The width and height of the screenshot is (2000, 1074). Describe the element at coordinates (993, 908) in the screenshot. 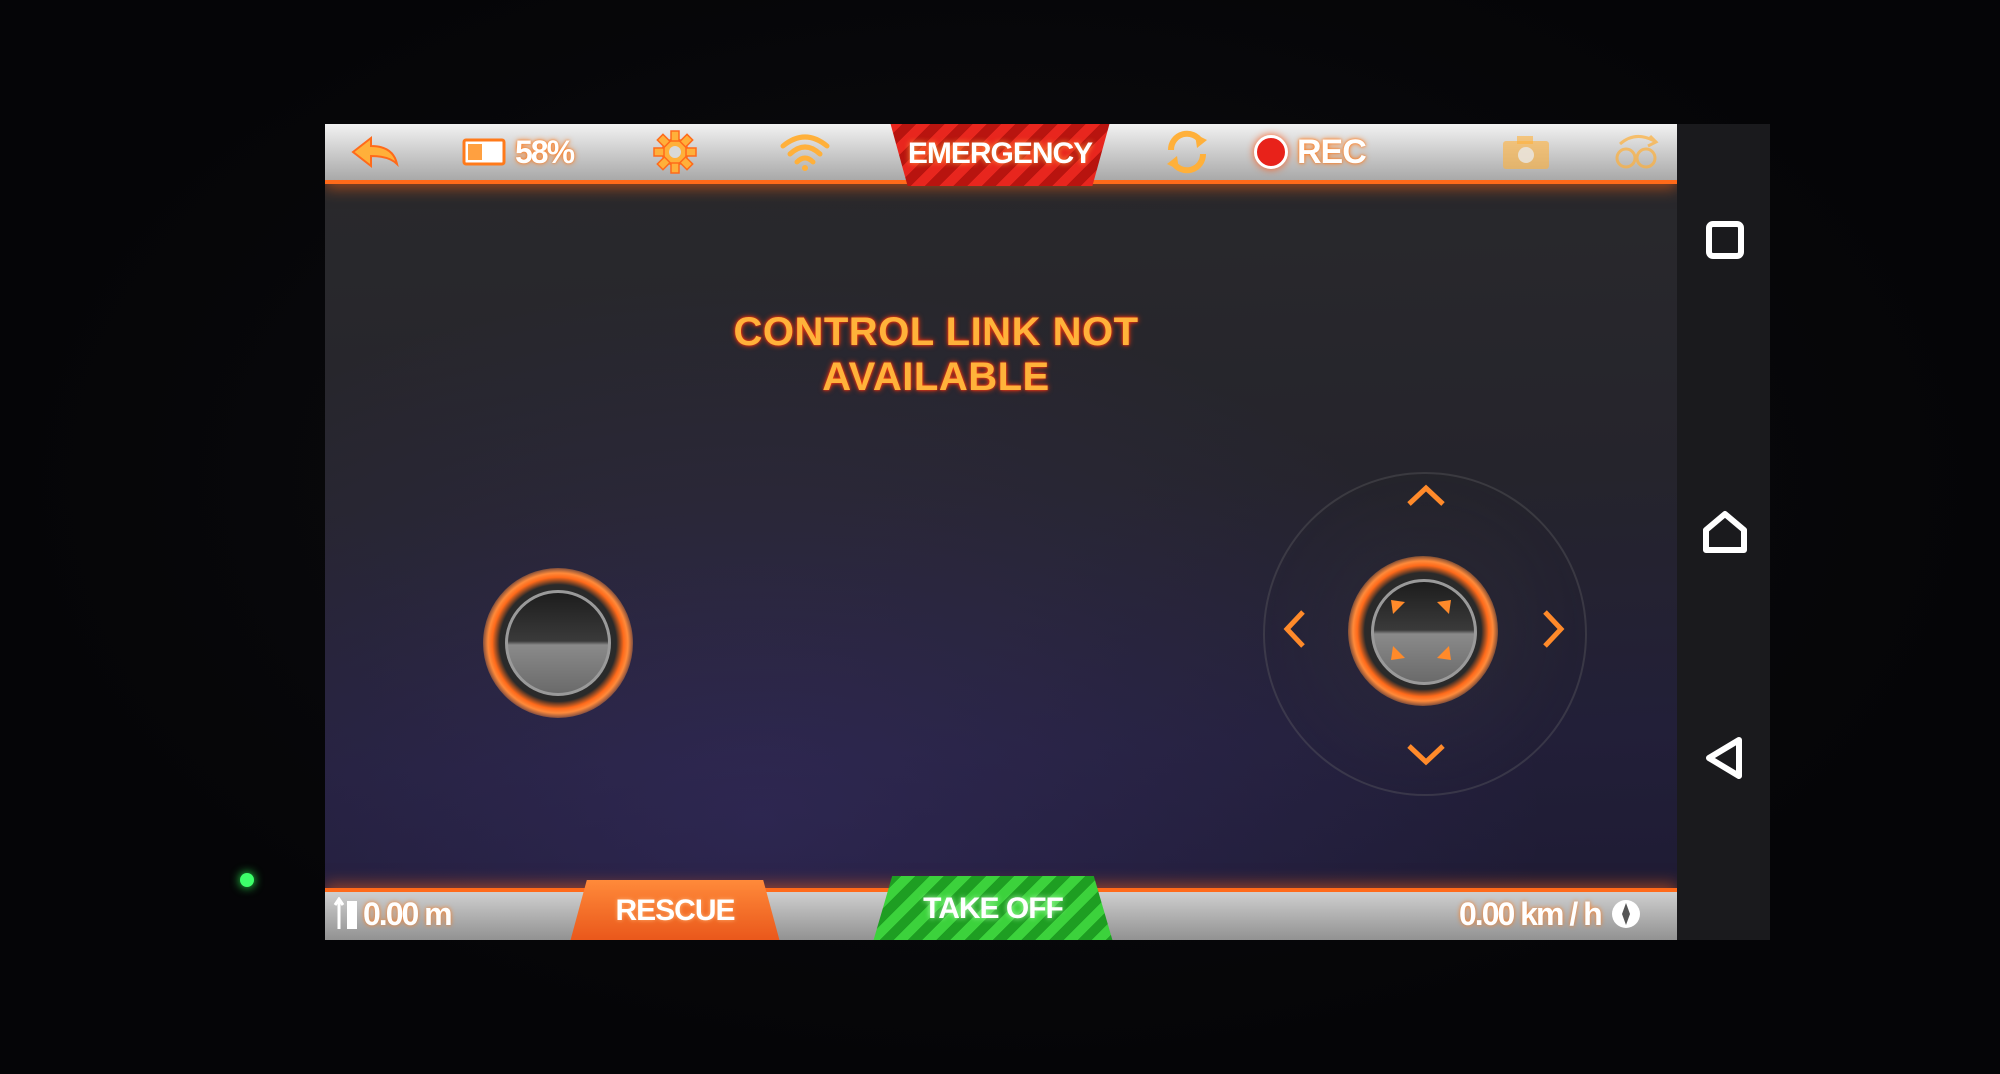

I see `takeoff-button: TAKE OFF` at that location.